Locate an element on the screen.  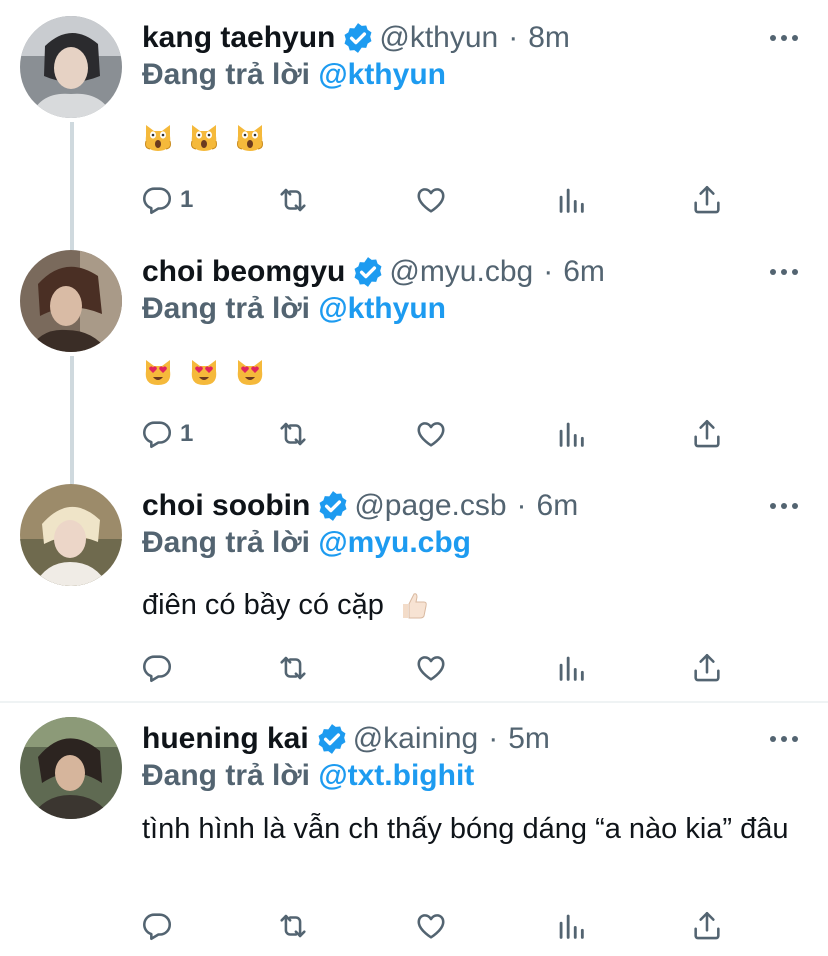
tweet-header: choi beomgyu @myu.cbg · 6m is located at coordinates (373, 272).